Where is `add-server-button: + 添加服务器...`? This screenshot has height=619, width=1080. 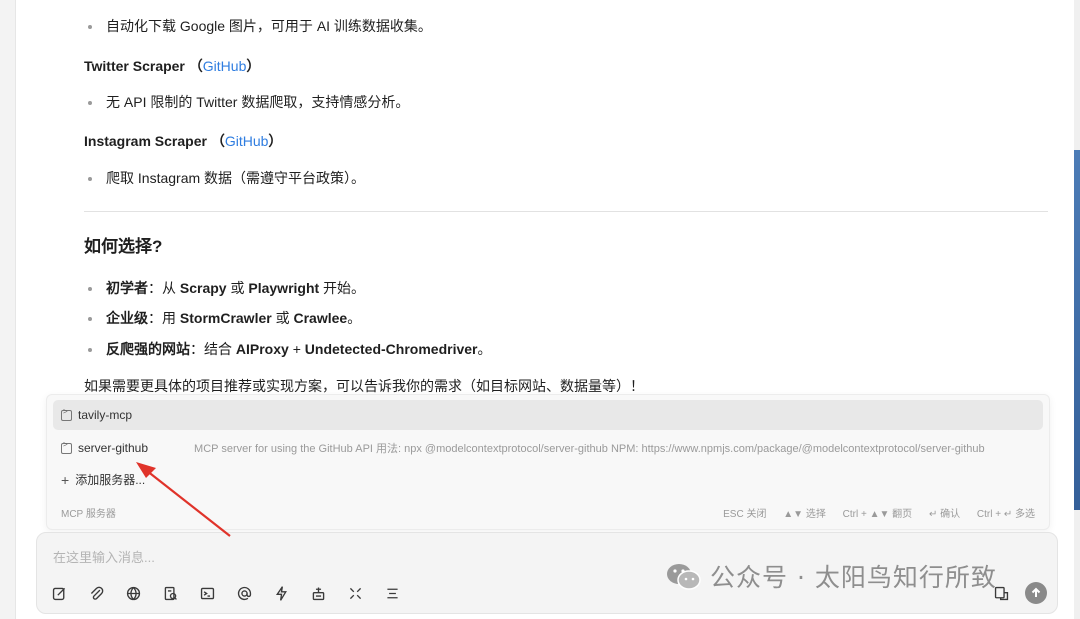
add-server-button: + 添加服务器... is located at coordinates (103, 479).